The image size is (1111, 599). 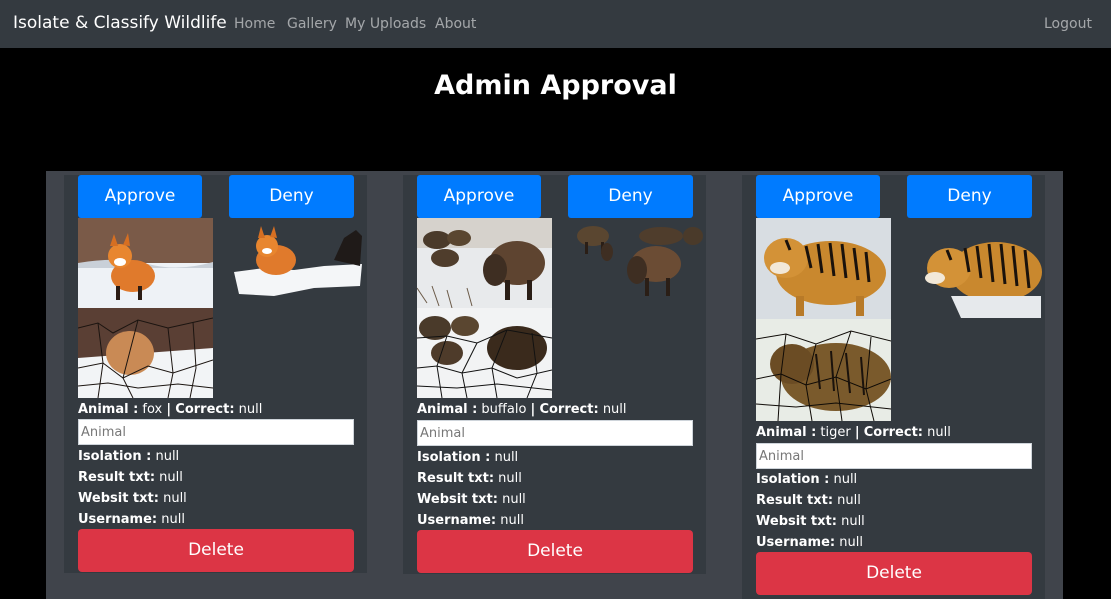 I want to click on nav-about: About, so click(x=455, y=24).